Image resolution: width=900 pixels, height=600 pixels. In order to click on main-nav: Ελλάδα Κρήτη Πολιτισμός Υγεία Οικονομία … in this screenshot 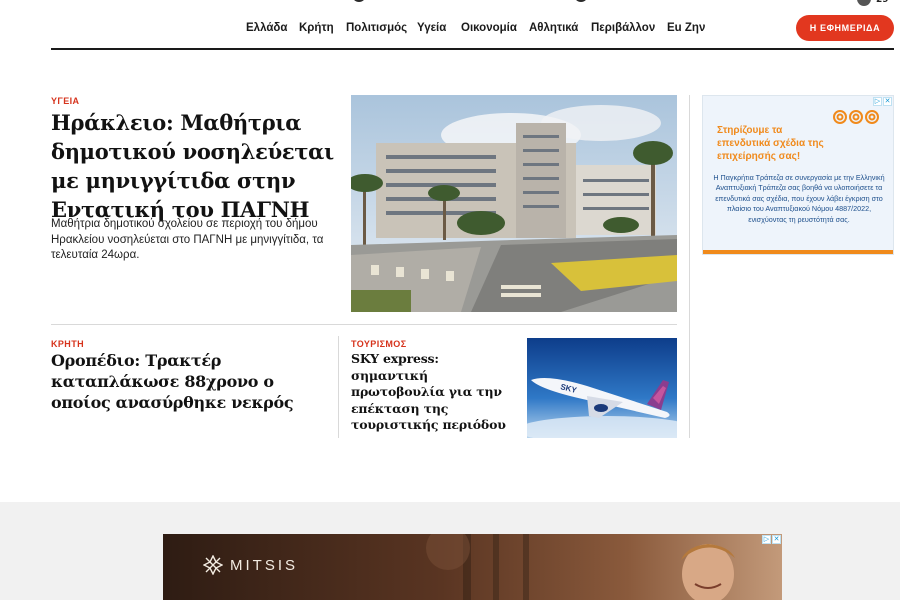, I will do `click(450, 31)`.